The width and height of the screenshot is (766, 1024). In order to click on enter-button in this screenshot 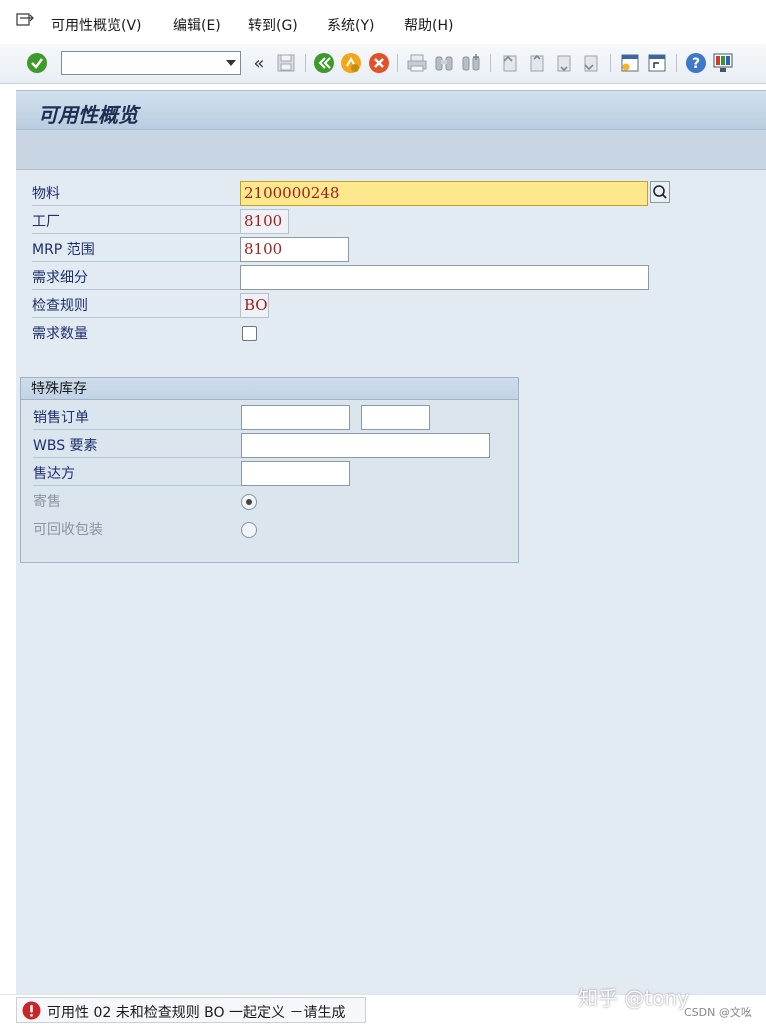, I will do `click(37, 63)`.